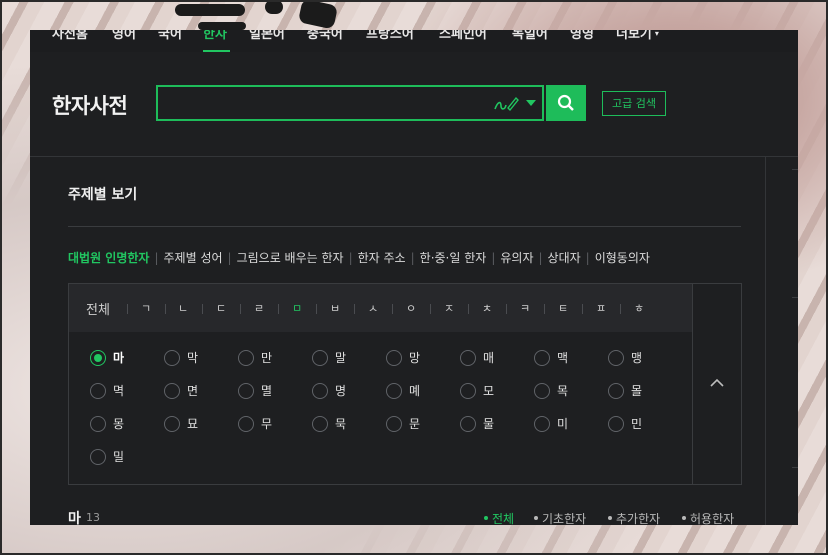 The height and width of the screenshot is (555, 828). I want to click on filter-allowed: 허용한자, so click(708, 517).